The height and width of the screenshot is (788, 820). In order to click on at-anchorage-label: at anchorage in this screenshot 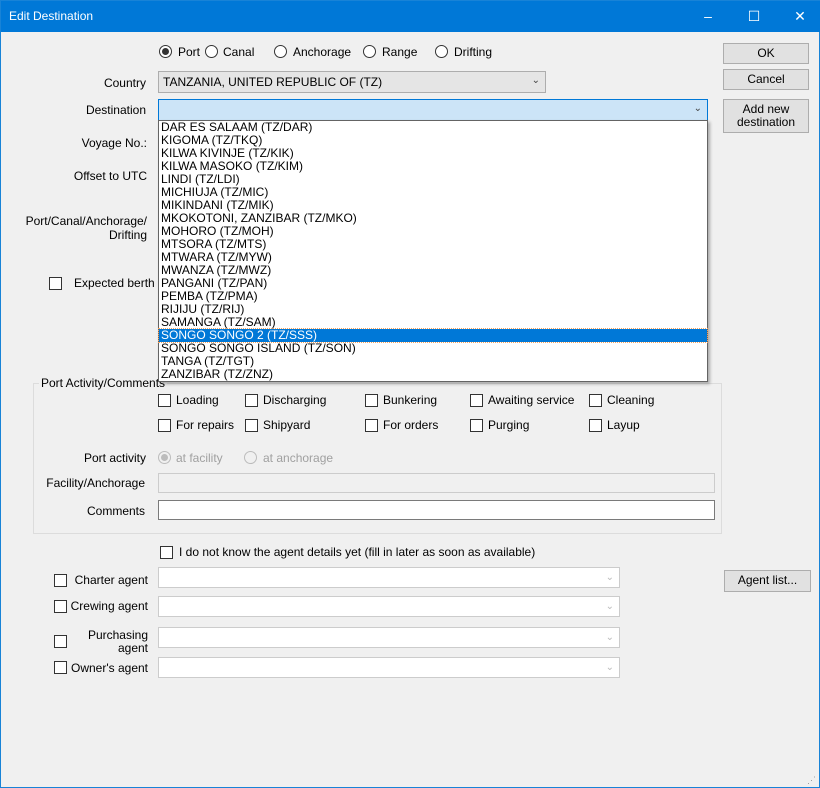, I will do `click(298, 458)`.